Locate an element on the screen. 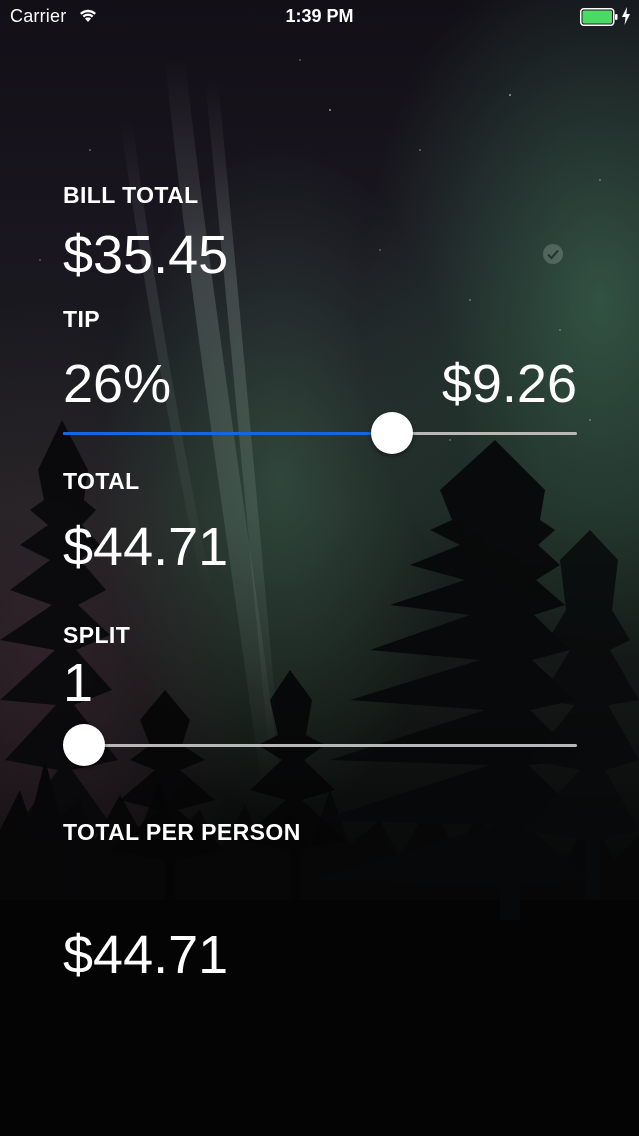 The height and width of the screenshot is (1136, 639). total-value: $44.71 is located at coordinates (146, 547).